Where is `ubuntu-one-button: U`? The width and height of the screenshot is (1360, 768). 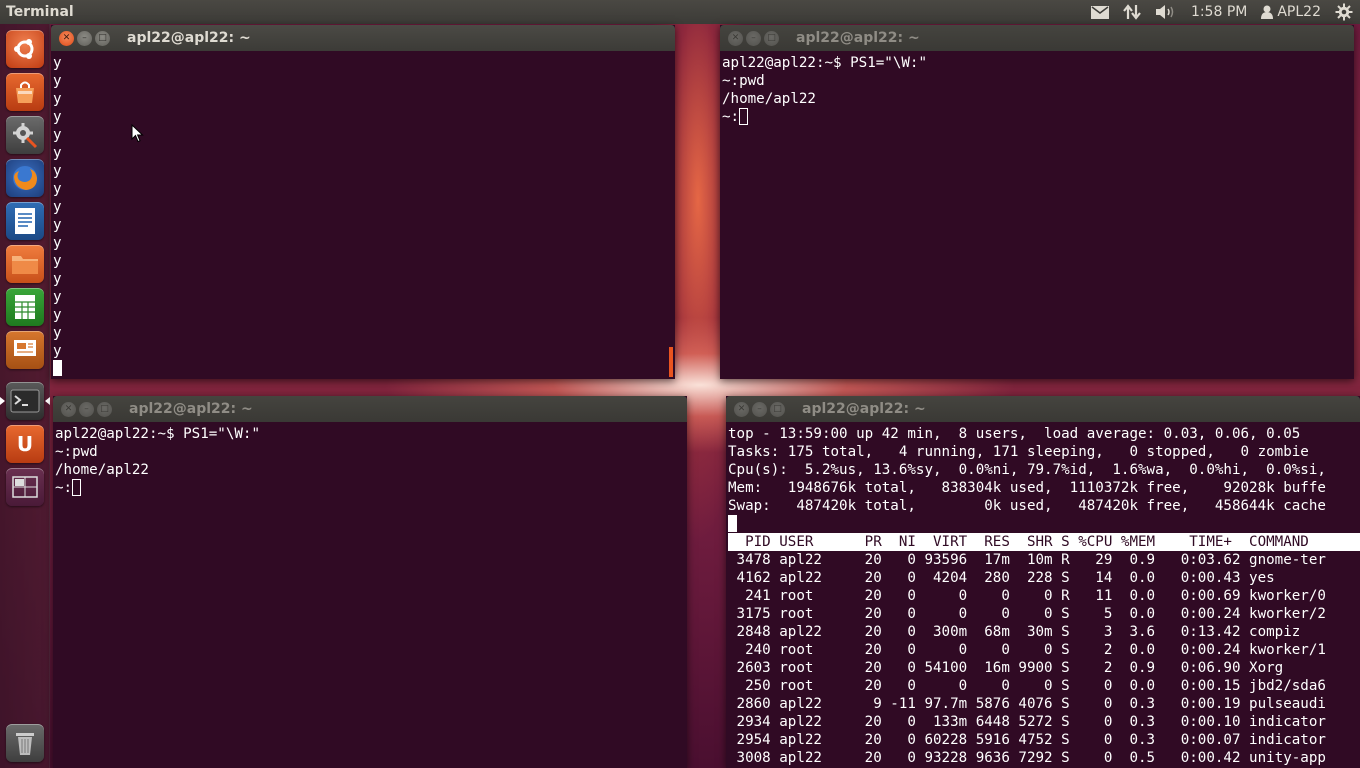 ubuntu-one-button: U is located at coordinates (25, 444).